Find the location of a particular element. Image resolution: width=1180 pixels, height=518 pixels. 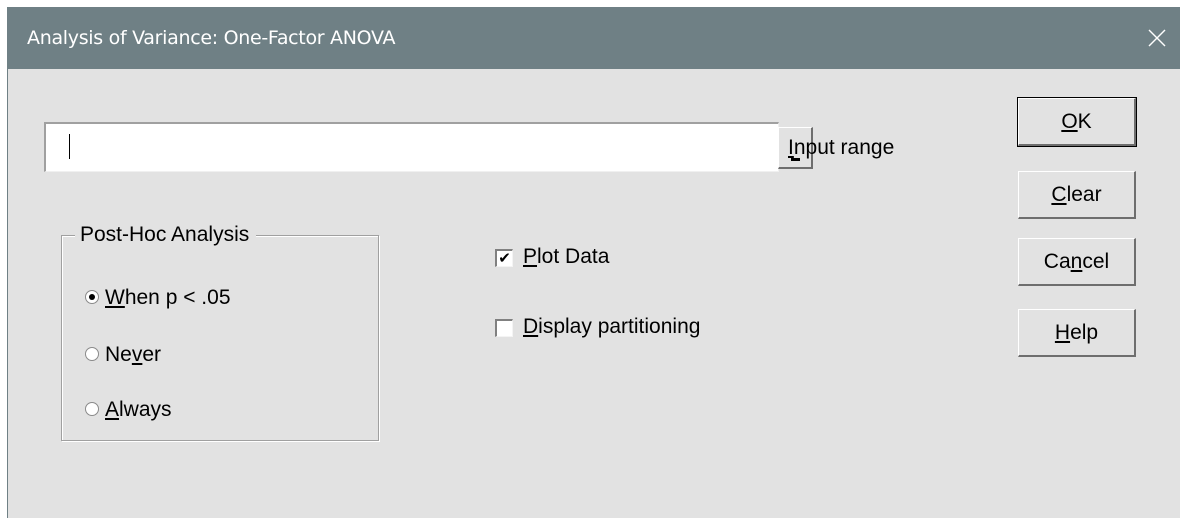

close-icon is located at coordinates (1157, 38).